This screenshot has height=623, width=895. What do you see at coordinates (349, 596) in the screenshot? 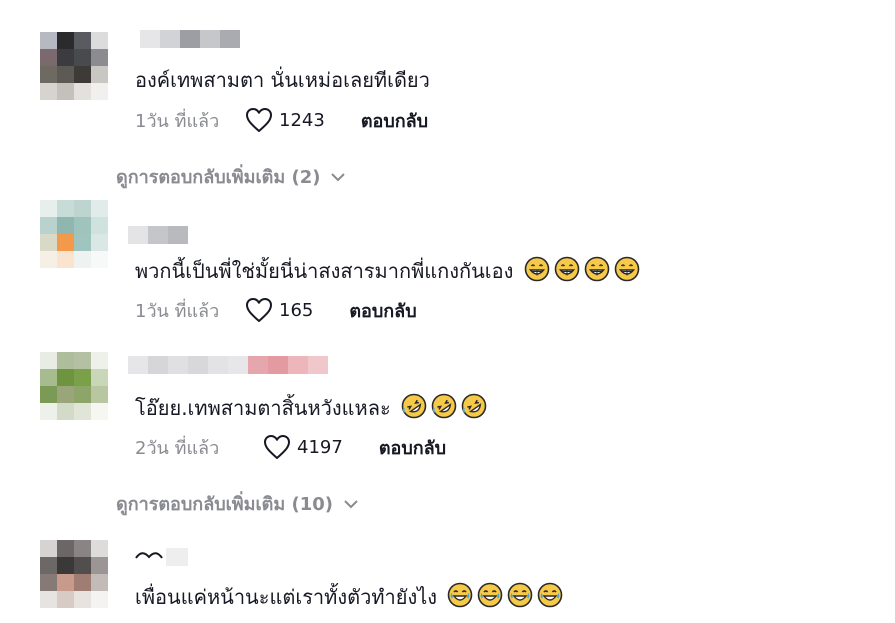
I see `comment-text: เพื่อนแค่หน้านะแต่เราทั้งตัวทำยังไง` at bounding box center [349, 596].